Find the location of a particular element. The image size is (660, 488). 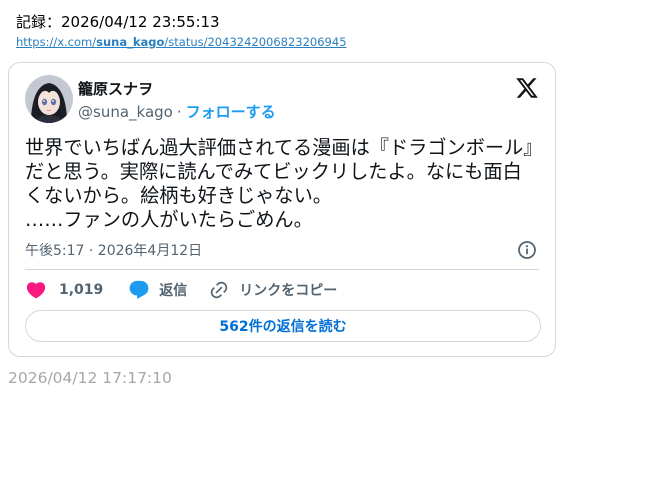

tweet-actions: 1,019 返信 リンクをコピー is located at coordinates (181, 290).